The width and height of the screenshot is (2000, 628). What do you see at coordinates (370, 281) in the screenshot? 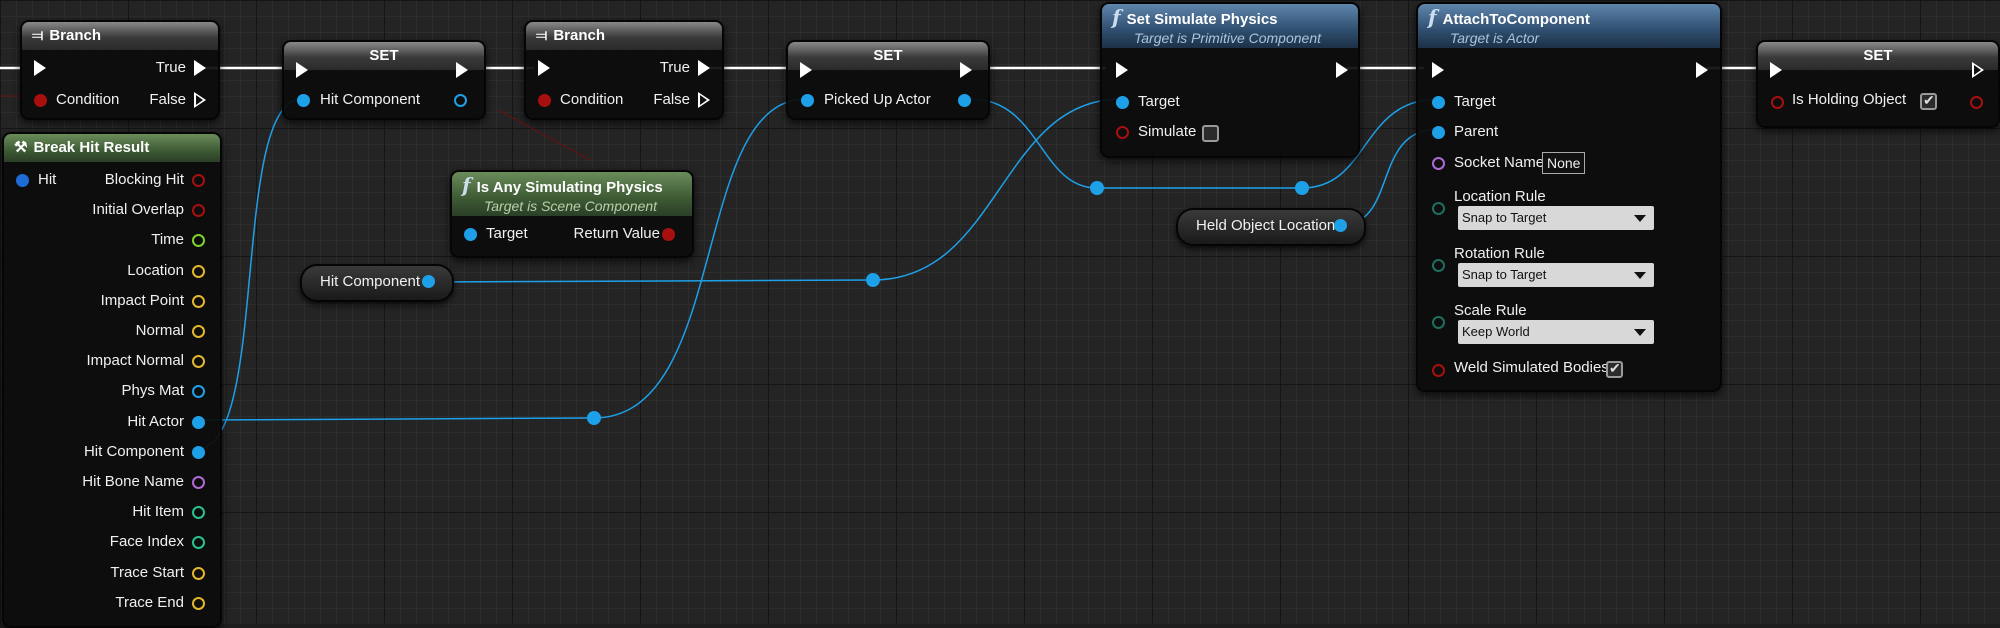
I see `variable-label: Hit Component` at bounding box center [370, 281].